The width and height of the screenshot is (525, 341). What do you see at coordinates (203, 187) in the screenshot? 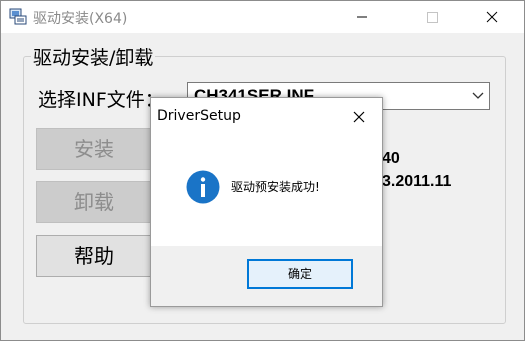
I see `info-icon` at bounding box center [203, 187].